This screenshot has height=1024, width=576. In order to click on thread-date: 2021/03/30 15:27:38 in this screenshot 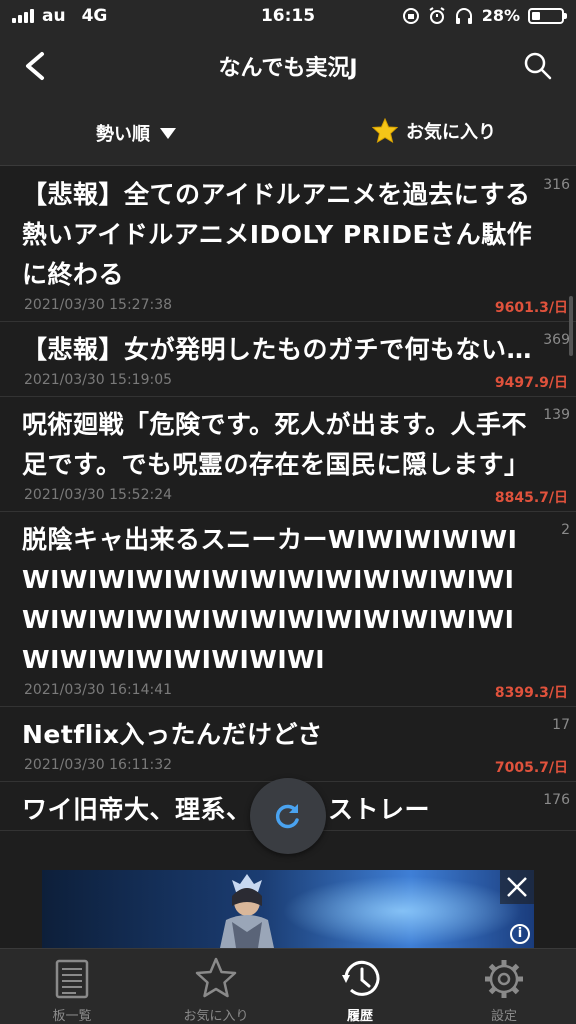, I will do `click(98, 305)`.